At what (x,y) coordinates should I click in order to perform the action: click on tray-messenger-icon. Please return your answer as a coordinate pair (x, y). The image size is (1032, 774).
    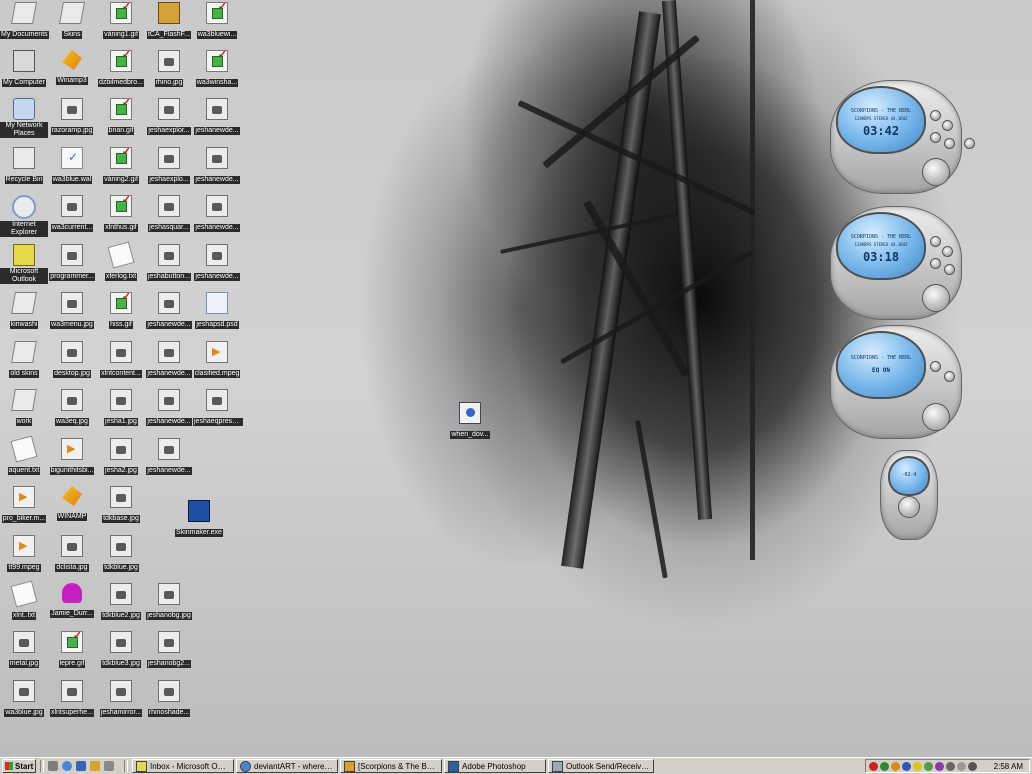
    Looking at the image, I should click on (906, 766).